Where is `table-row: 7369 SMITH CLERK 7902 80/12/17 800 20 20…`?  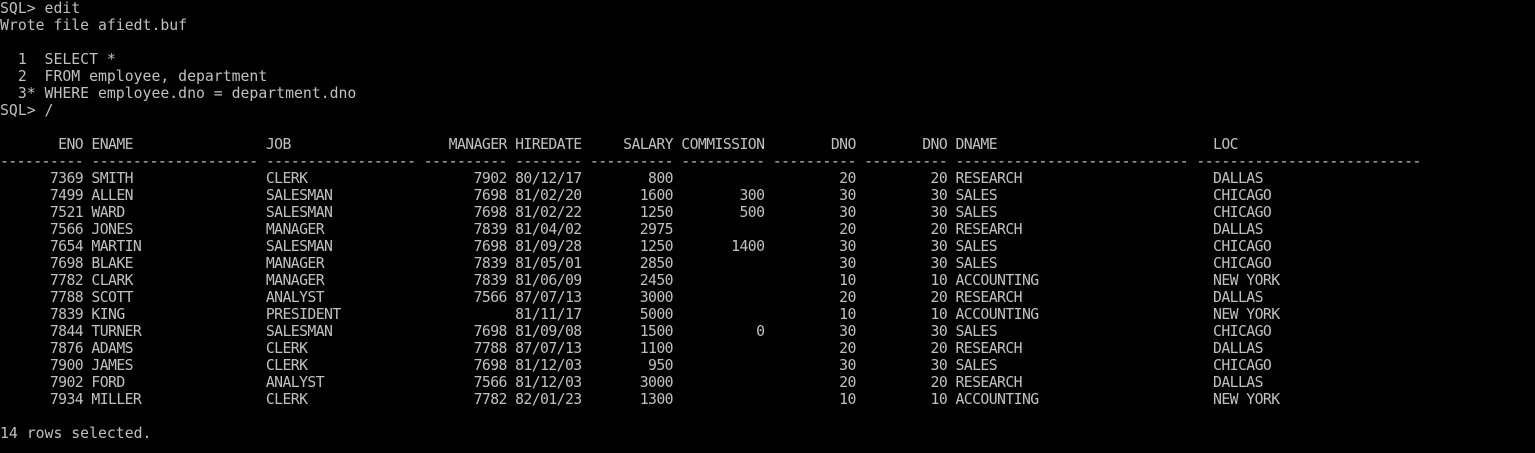 table-row: 7369 SMITH CLERK 7902 80/12/17 800 20 20… is located at coordinates (632, 178).